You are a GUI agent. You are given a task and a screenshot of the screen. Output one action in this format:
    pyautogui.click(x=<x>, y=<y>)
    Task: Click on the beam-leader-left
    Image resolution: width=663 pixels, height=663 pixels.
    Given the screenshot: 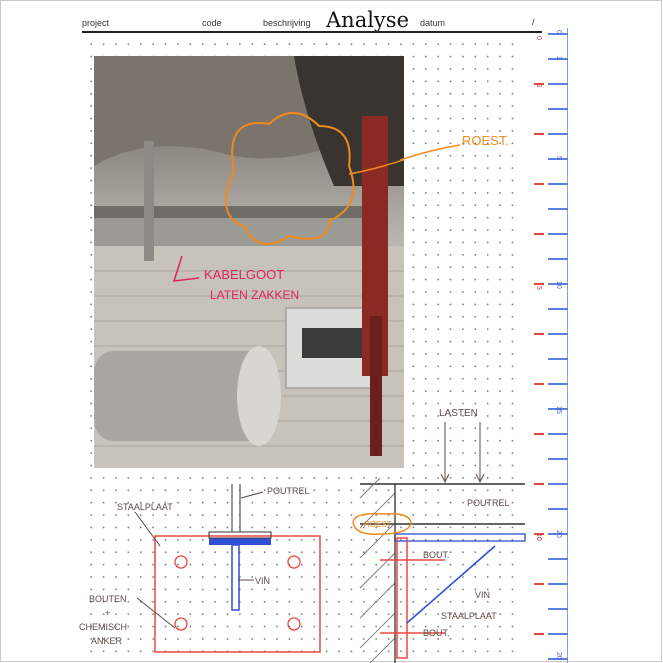 What is the action you would take?
    pyautogui.click(x=252, y=495)
    